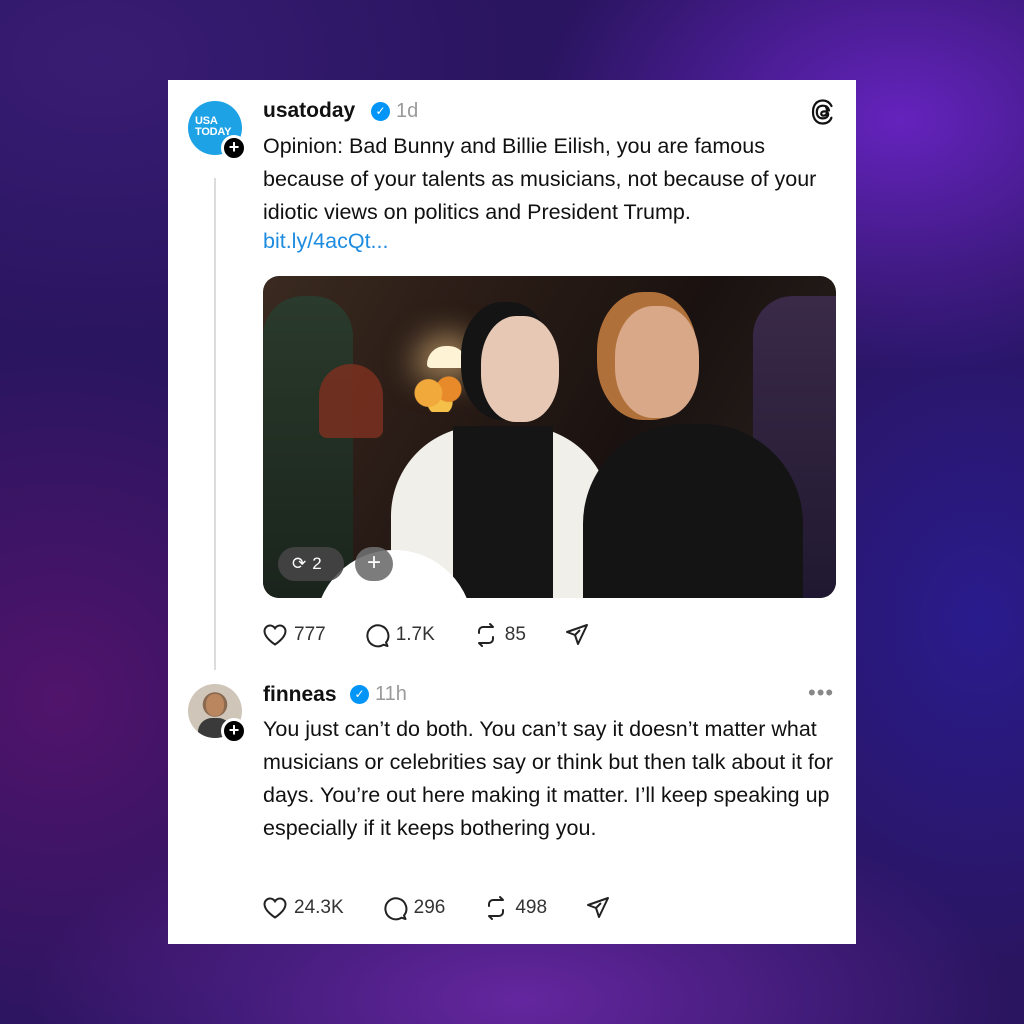 Image resolution: width=1024 pixels, height=1024 pixels. Describe the element at coordinates (657, 362) in the screenshot. I see `photo-man-head` at that location.